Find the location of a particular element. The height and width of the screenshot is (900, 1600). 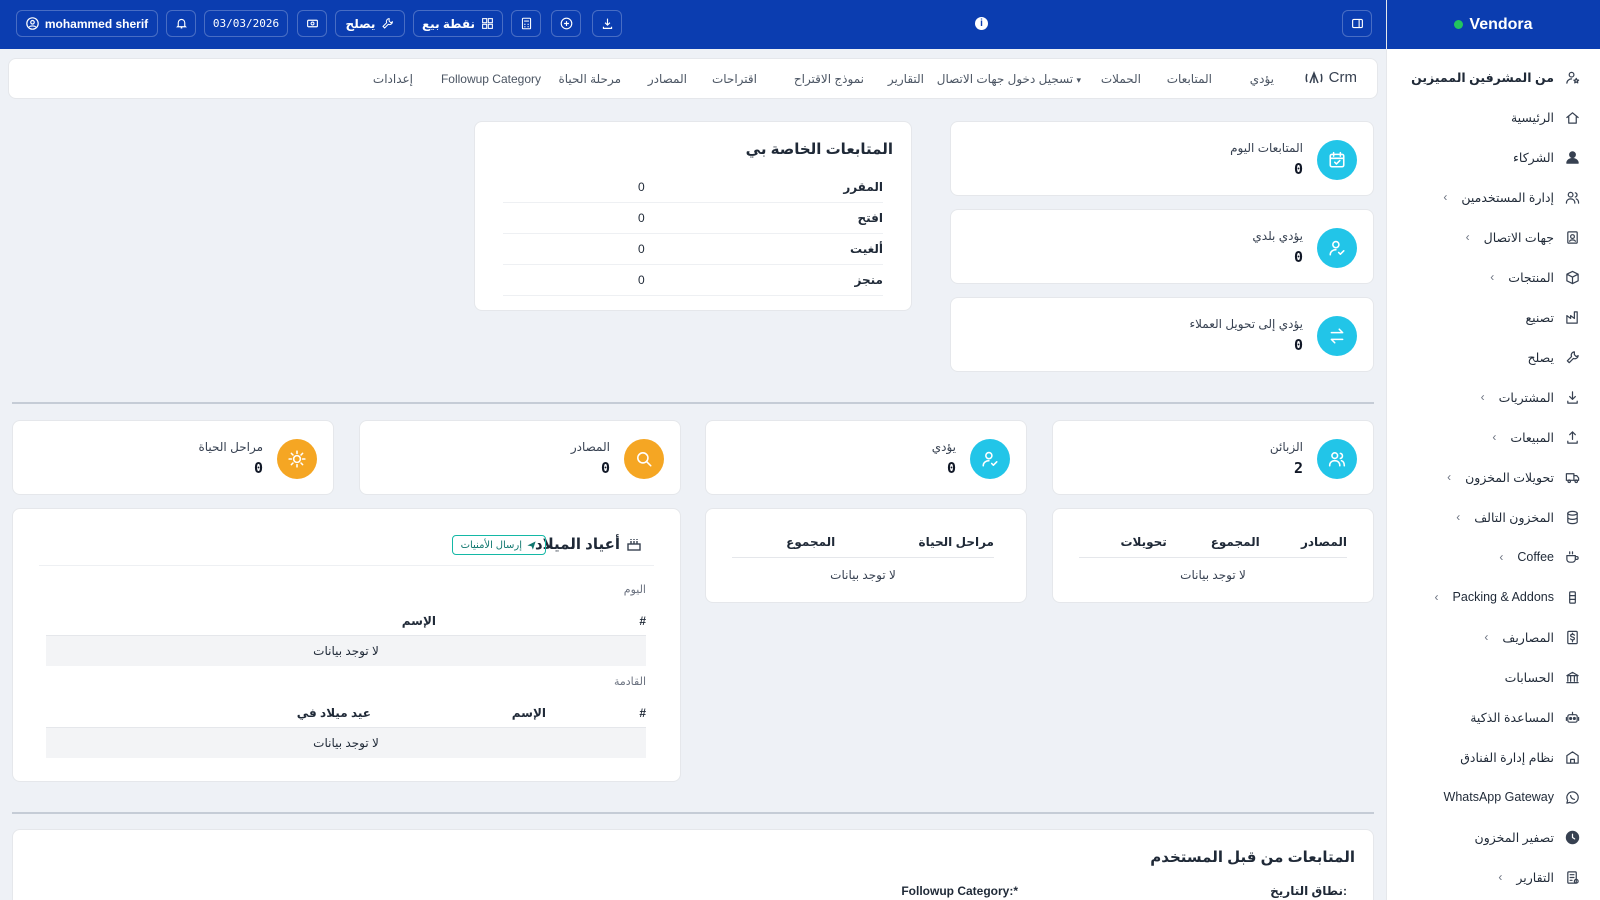

user-menu-button: mohammed sherif is located at coordinates (87, 23).